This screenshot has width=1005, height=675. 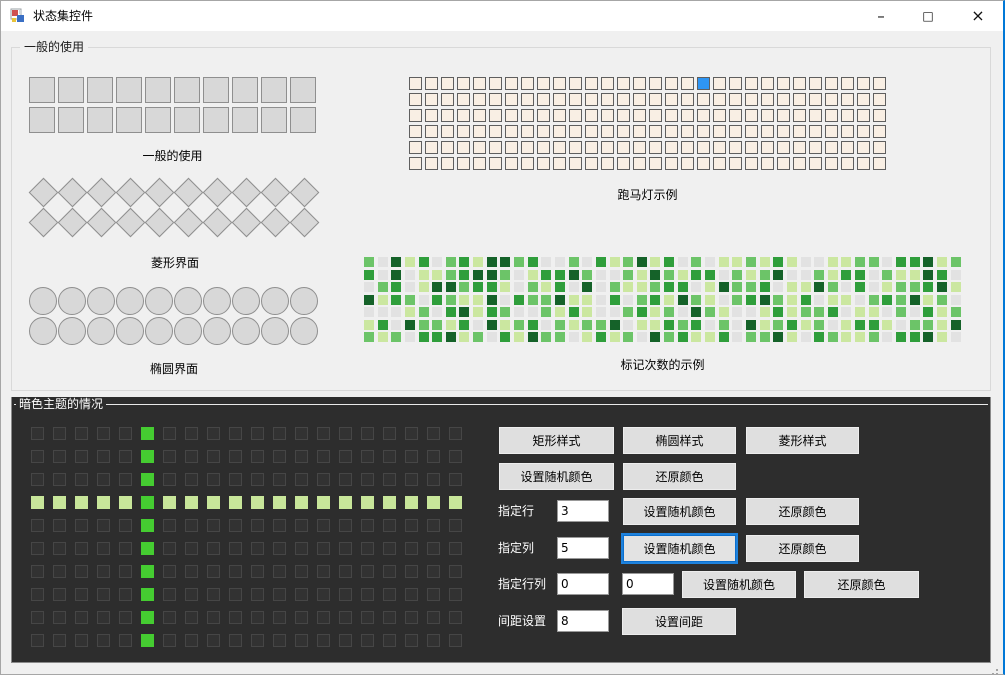 What do you see at coordinates (583, 584) in the screenshot?
I see `rowcol-row-input` at bounding box center [583, 584].